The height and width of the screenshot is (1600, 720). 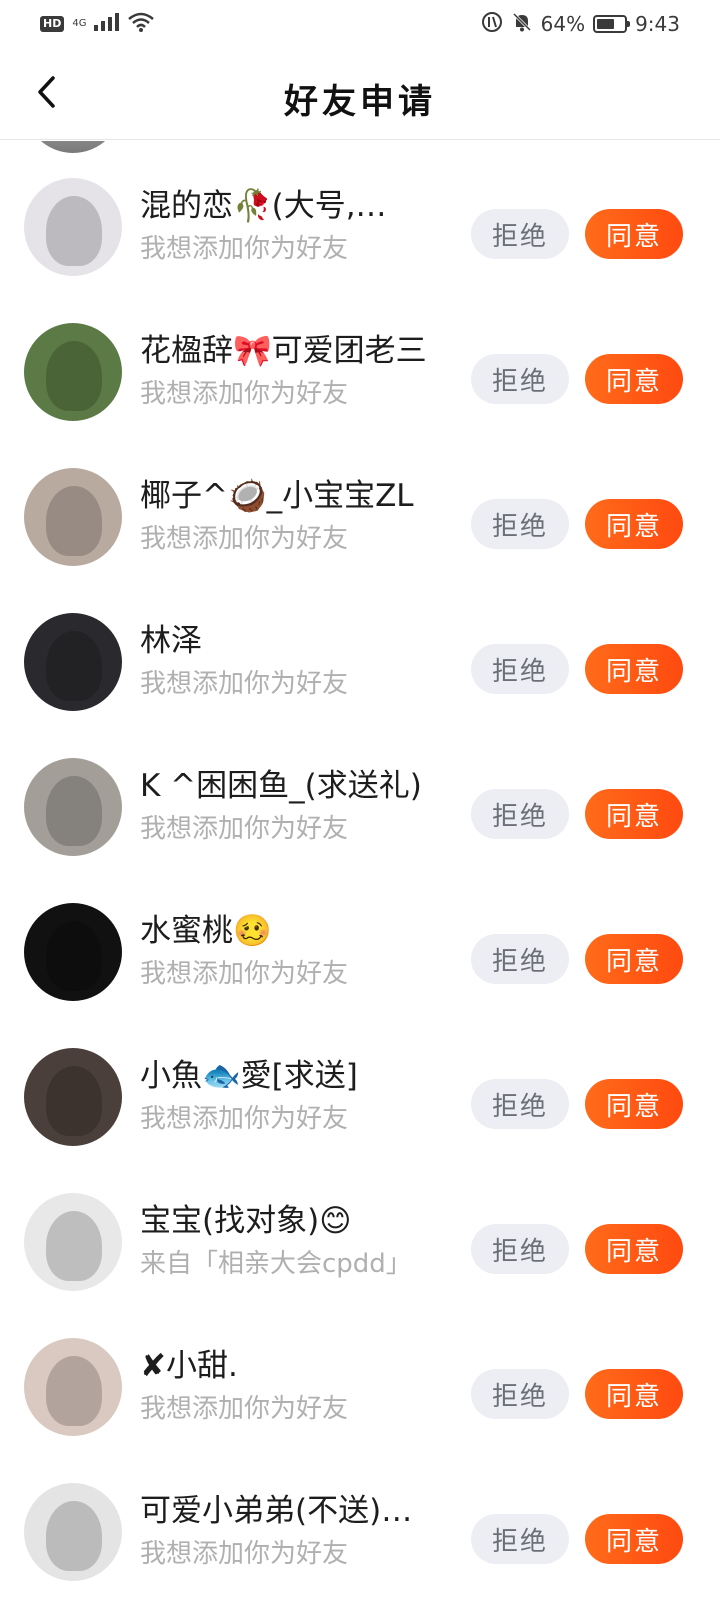 What do you see at coordinates (360, 1240) in the screenshot?
I see `request-row: 宝宝(找对象)😊 来自「相亲大会cpdd」 拒绝 同意` at bounding box center [360, 1240].